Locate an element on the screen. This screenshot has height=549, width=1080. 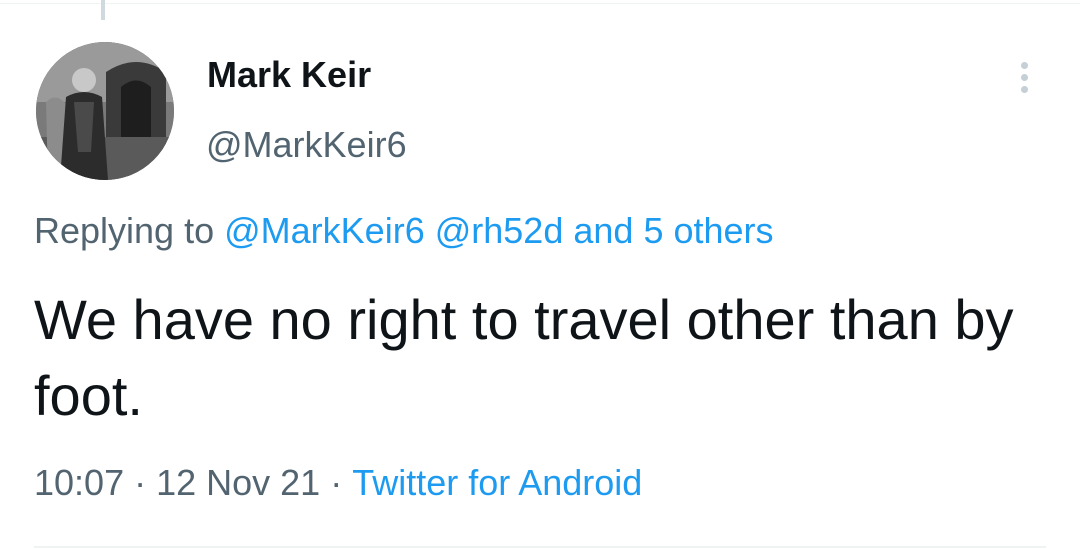
top-divider is located at coordinates (540, 3).